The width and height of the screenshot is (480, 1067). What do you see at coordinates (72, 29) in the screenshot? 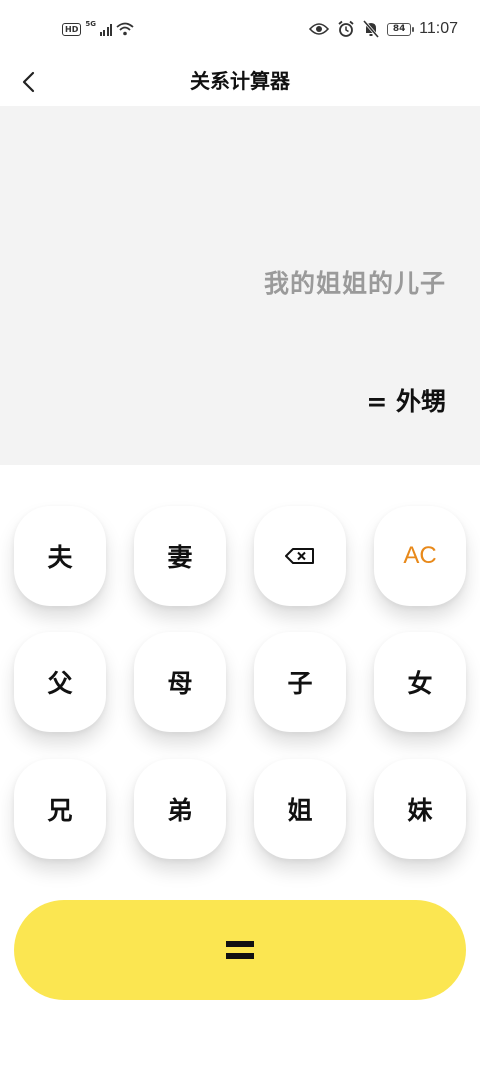
I see `hd-badge: HD` at bounding box center [72, 29].